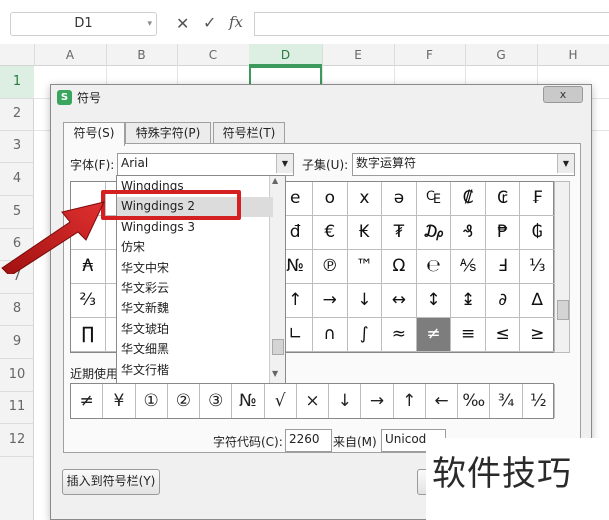 The image size is (609, 520). What do you see at coordinates (399, 199) in the screenshot?
I see `symbol-cell: ə` at bounding box center [399, 199].